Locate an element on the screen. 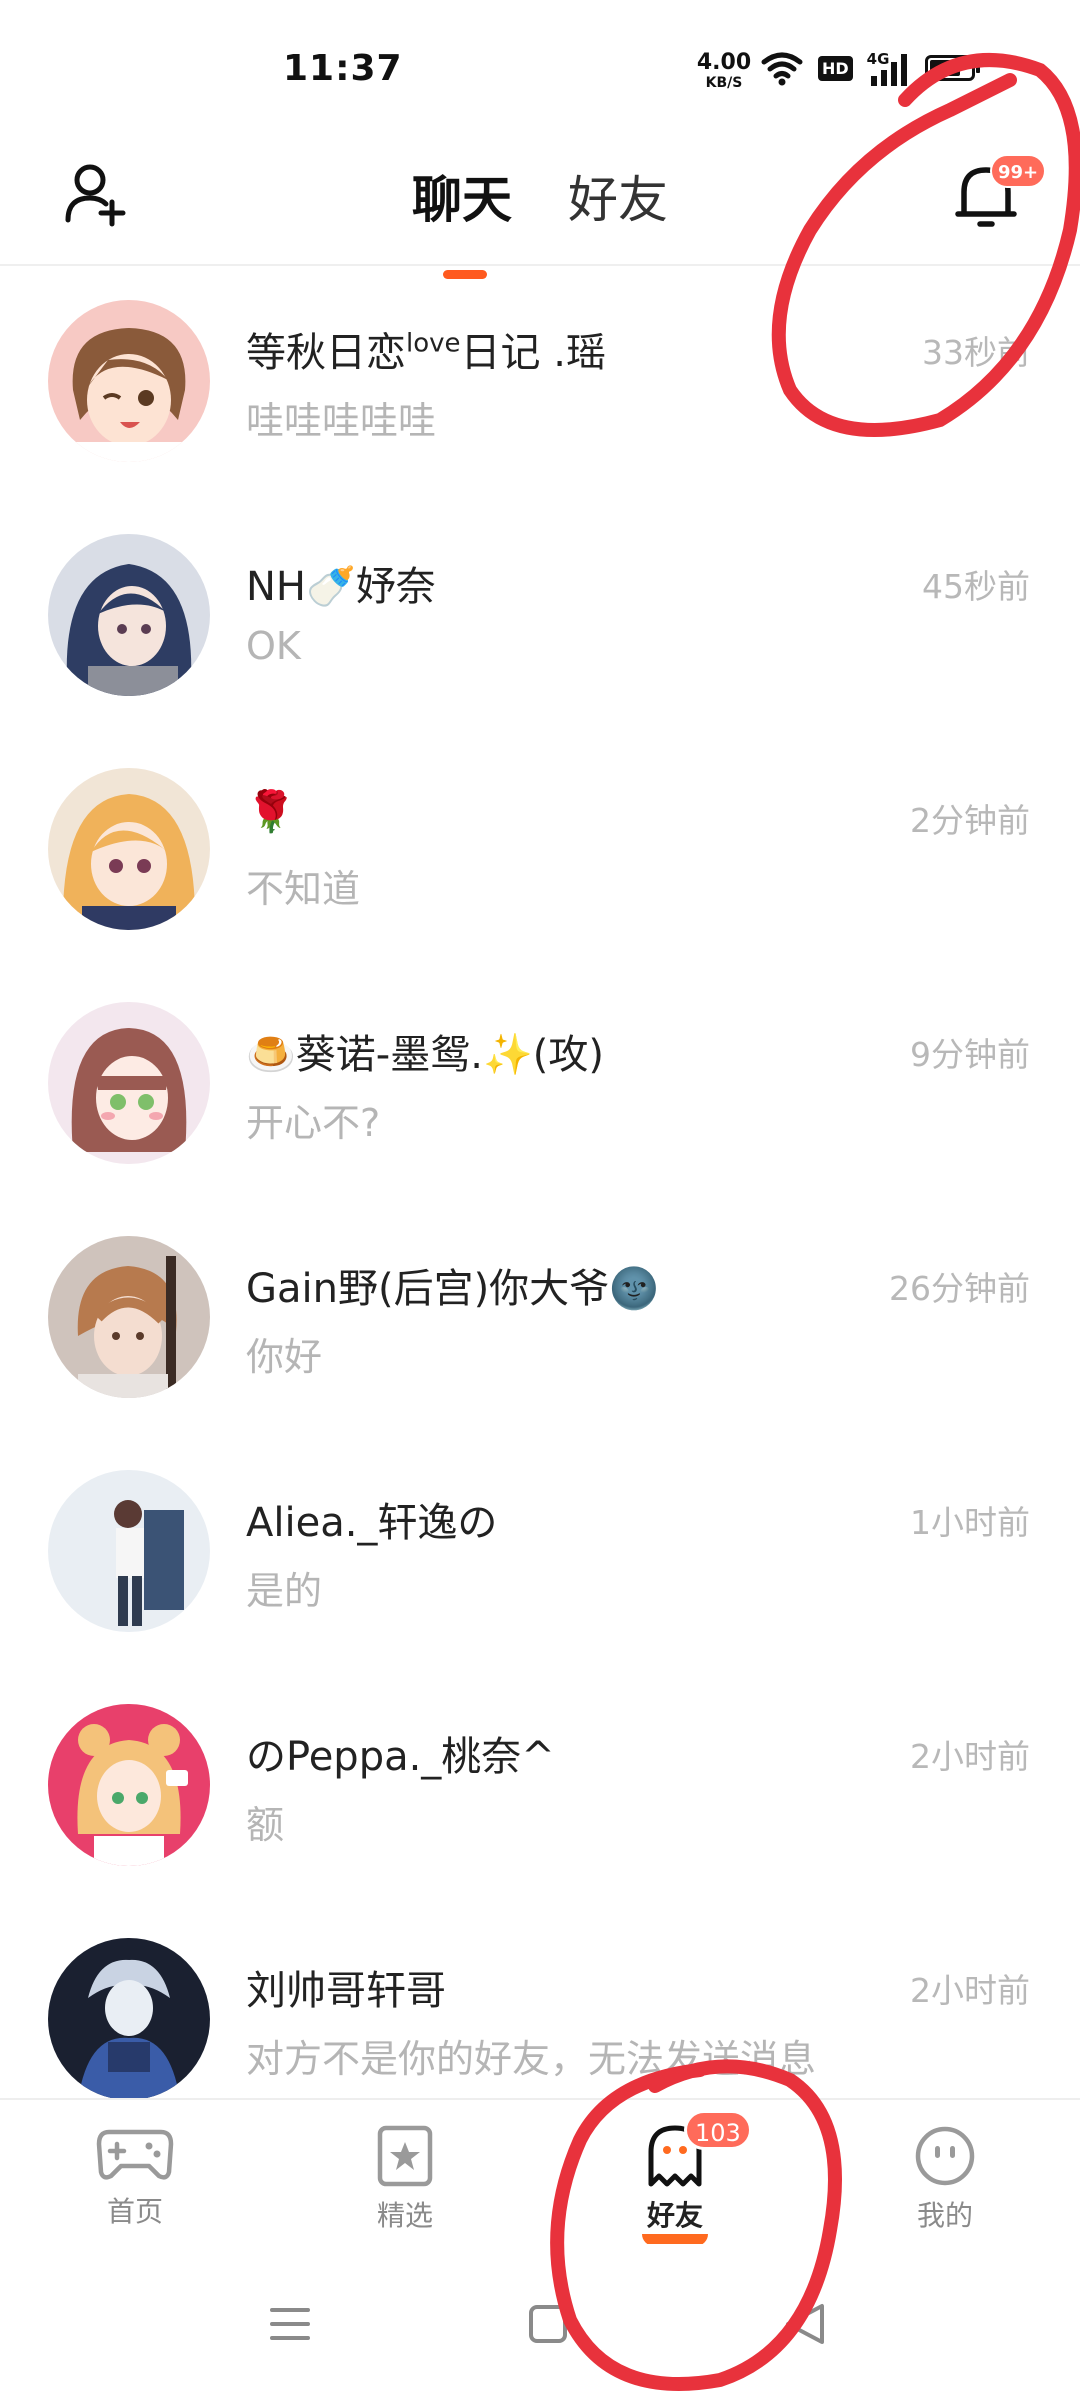 The height and width of the screenshot is (2400, 1080). status-time: 11:37 is located at coordinates (343, 68).